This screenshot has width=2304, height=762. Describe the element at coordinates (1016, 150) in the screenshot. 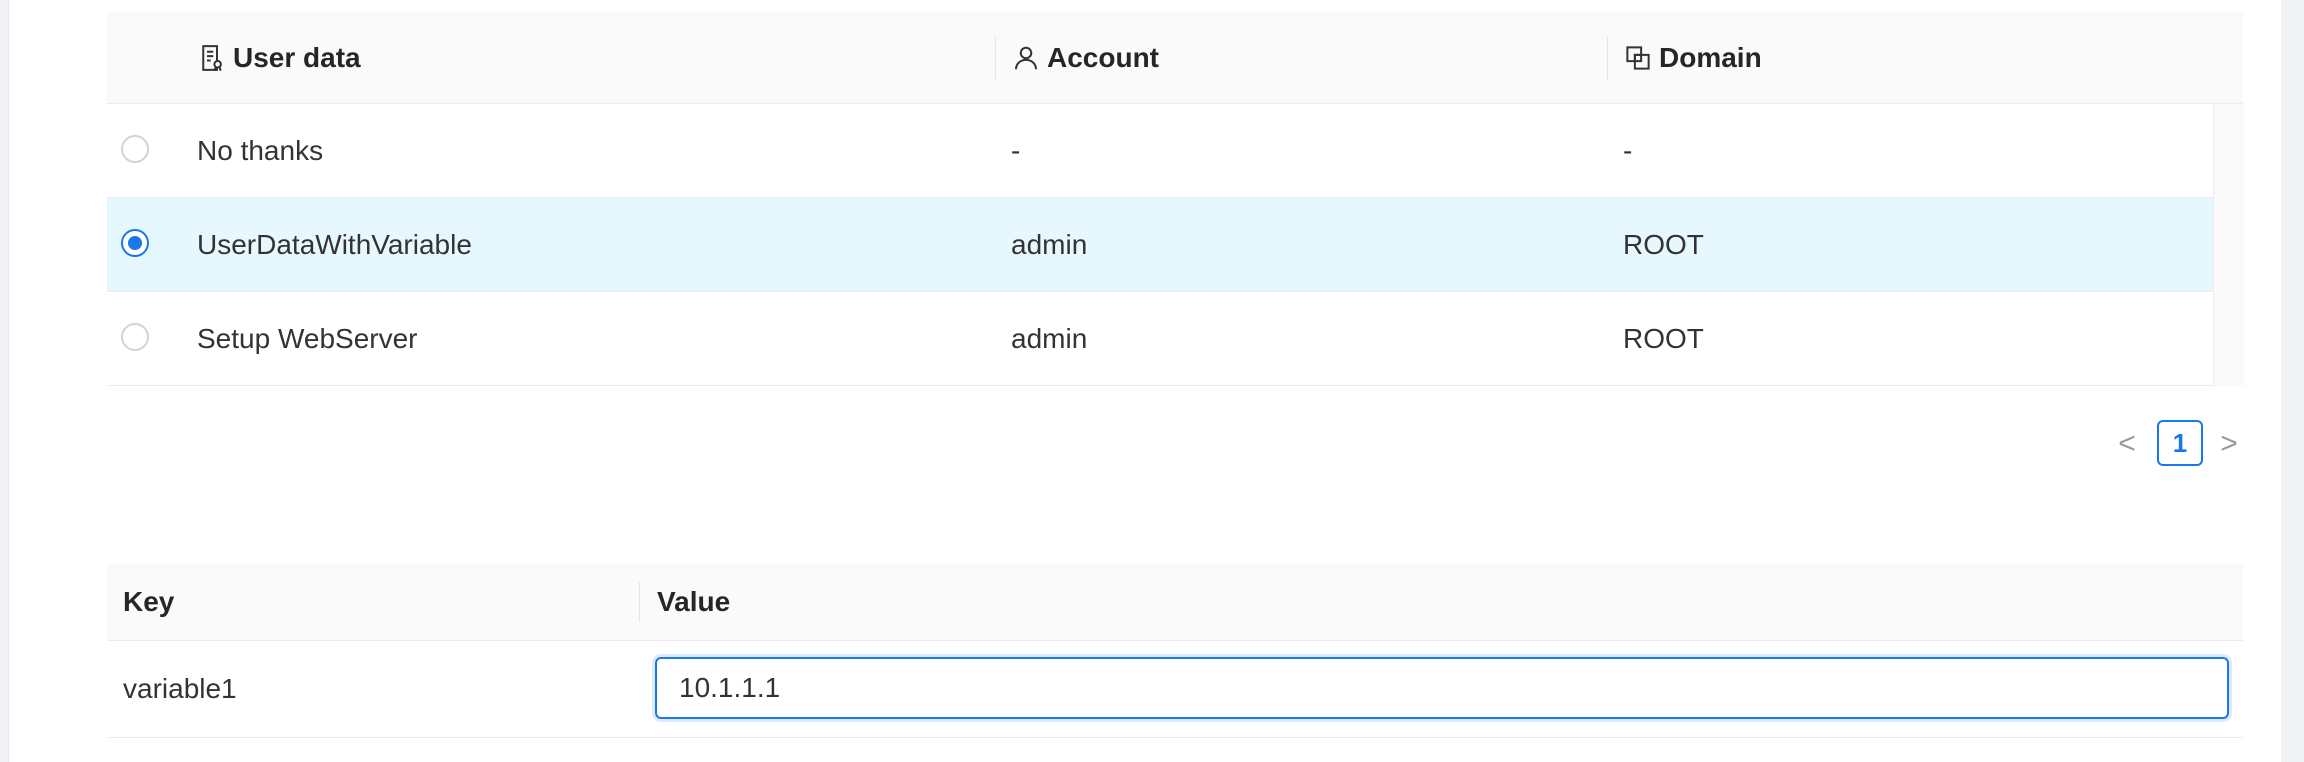

I see `account-value: -` at that location.